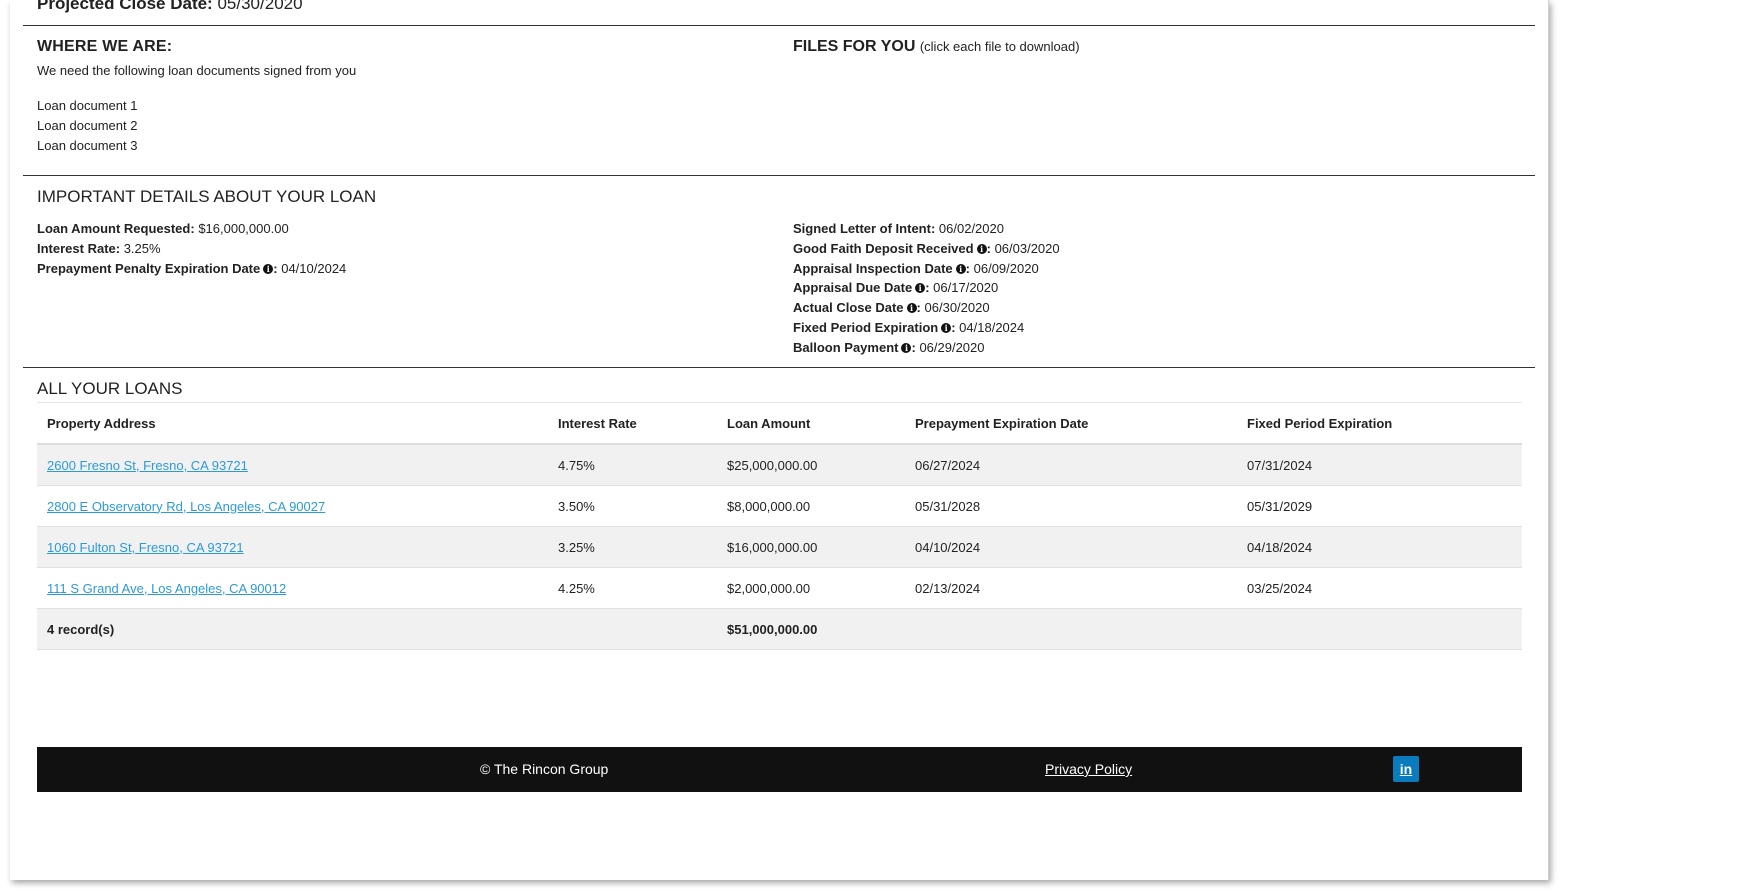  I want to click on detail-row-interest-rate: Interest Rate: 3.25%, so click(191, 249).